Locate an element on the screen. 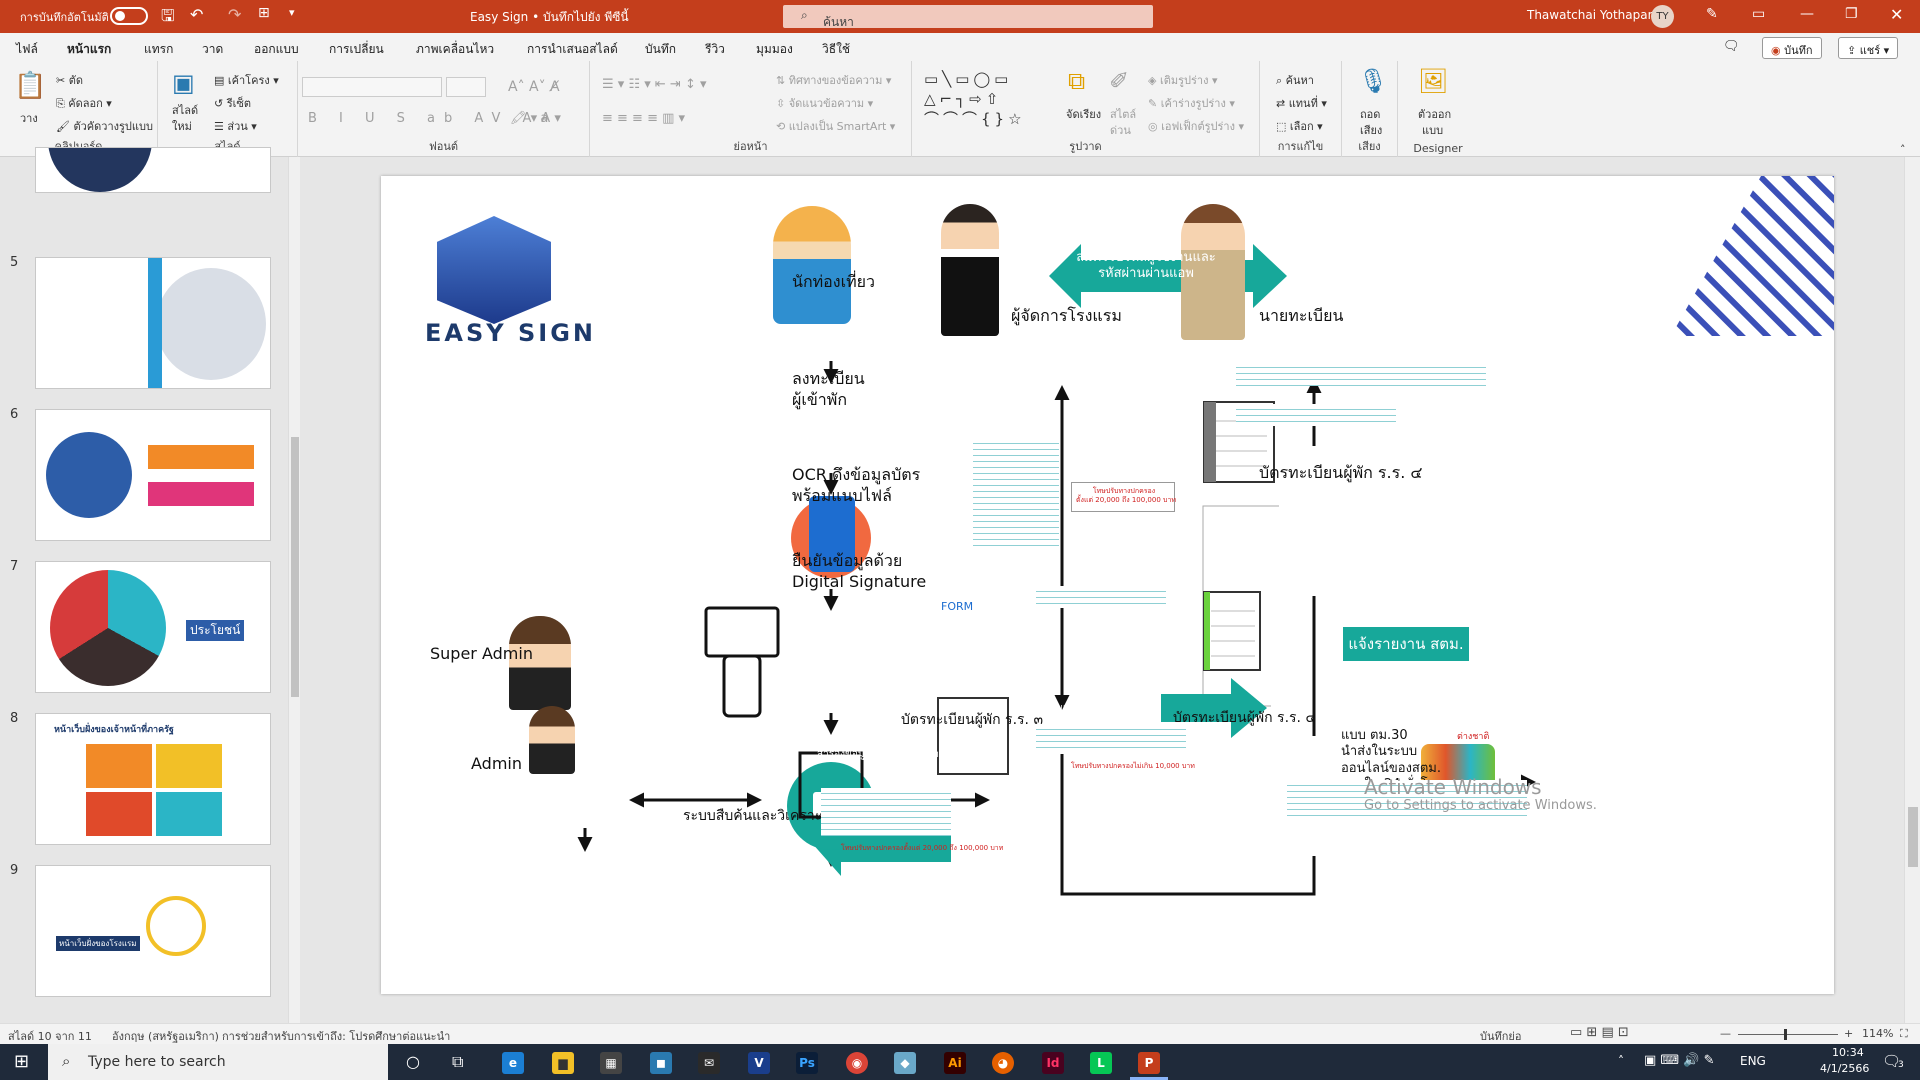  designer-label-2: แบบ is located at coordinates (1432, 130).